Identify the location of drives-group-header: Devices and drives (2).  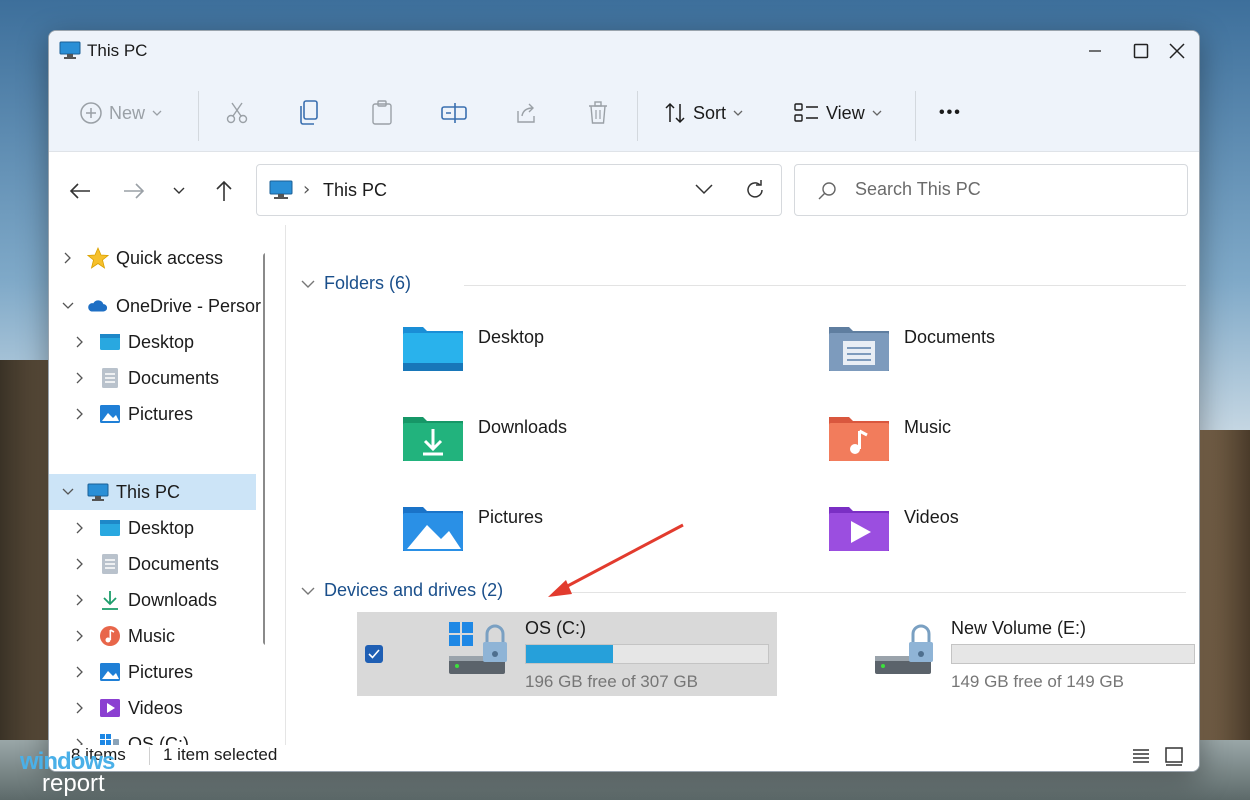
(401, 590).